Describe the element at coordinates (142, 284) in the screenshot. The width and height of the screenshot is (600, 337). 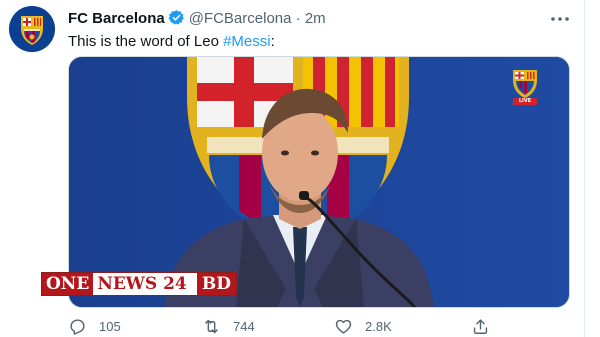
I see `watermark-news: NEWS 24` at that location.